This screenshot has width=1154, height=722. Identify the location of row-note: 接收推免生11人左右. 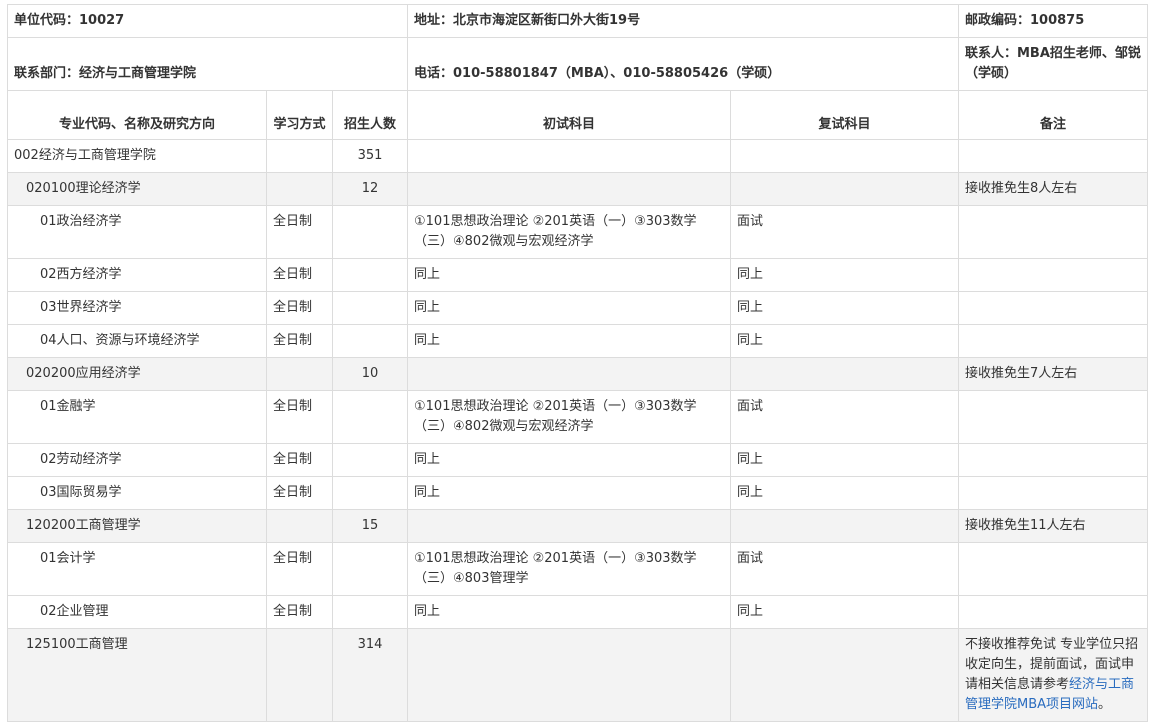
(1053, 526).